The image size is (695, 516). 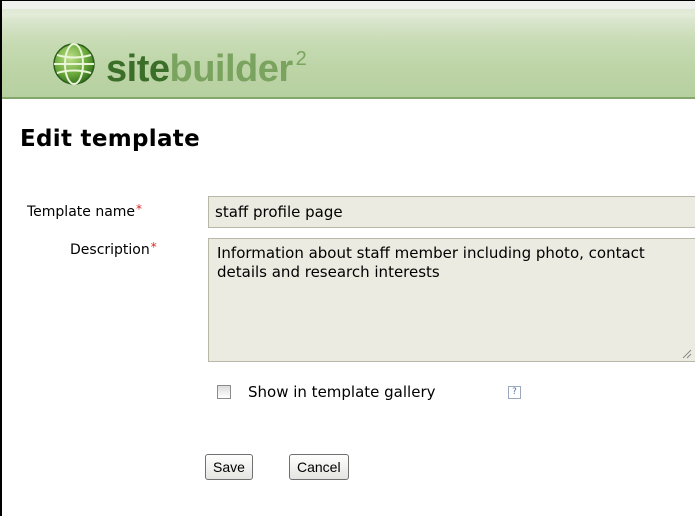 I want to click on template-name-label-text: Template name, so click(x=81, y=212).